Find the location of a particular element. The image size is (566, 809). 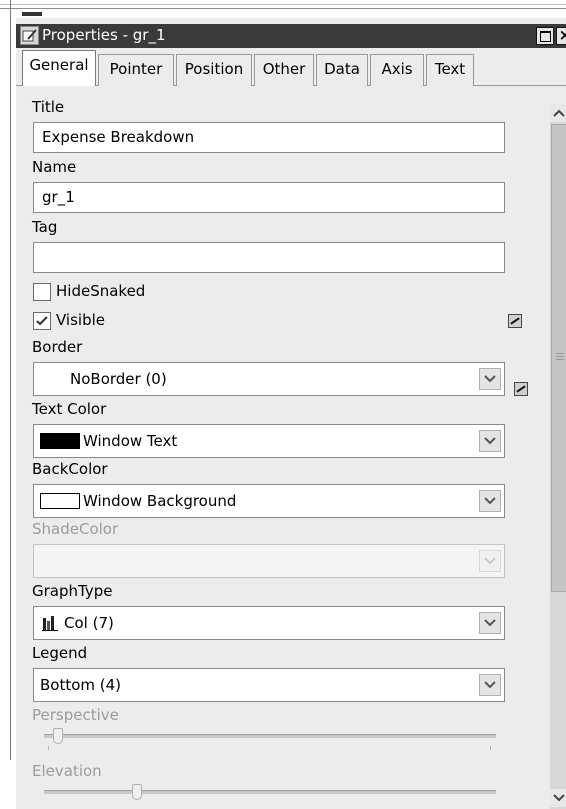

shadecolor-combo is located at coordinates (269, 561).